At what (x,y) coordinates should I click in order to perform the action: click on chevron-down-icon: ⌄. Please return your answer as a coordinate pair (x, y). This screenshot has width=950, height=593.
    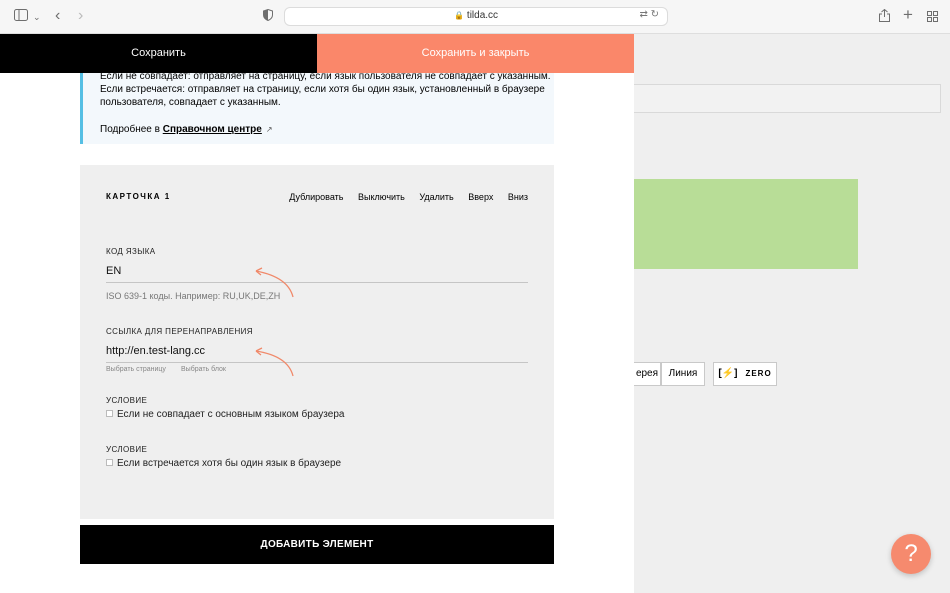
    Looking at the image, I should click on (37, 17).